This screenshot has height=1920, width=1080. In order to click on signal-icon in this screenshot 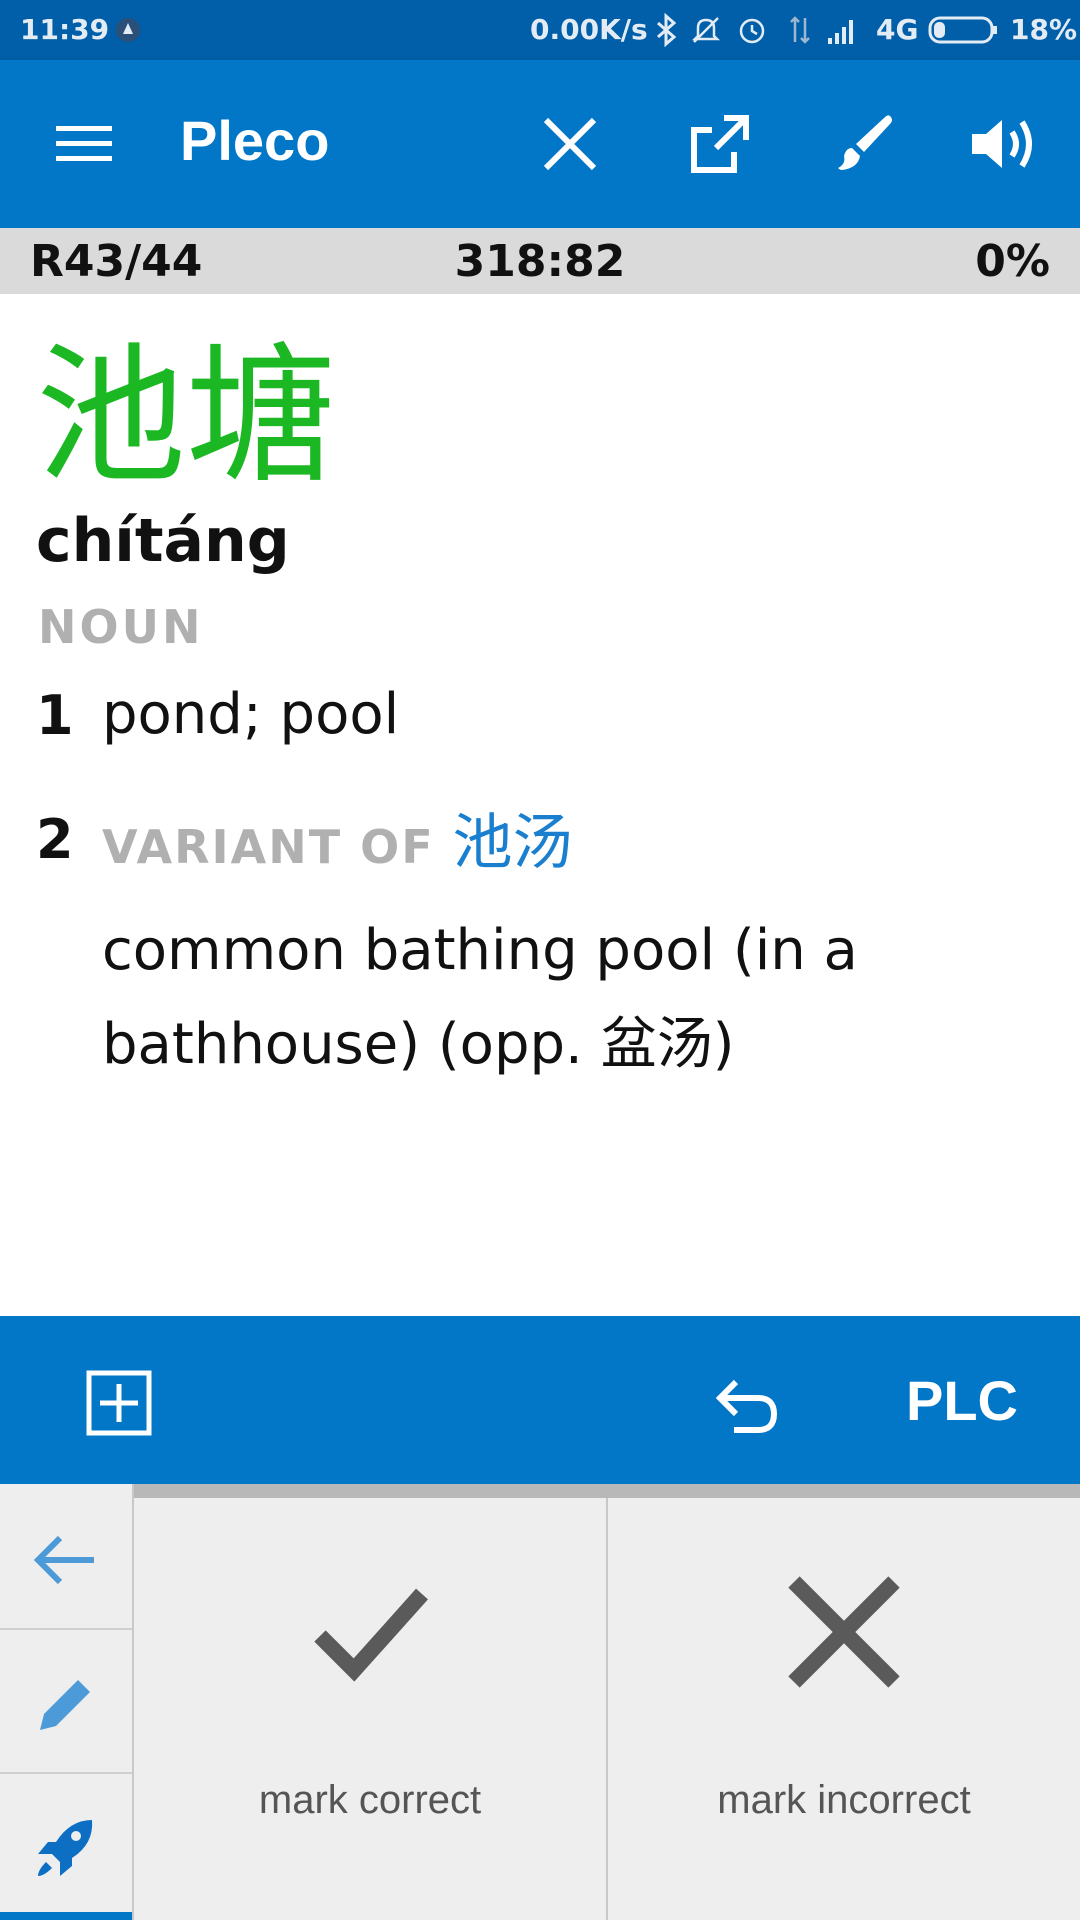, I will do `click(840, 32)`.